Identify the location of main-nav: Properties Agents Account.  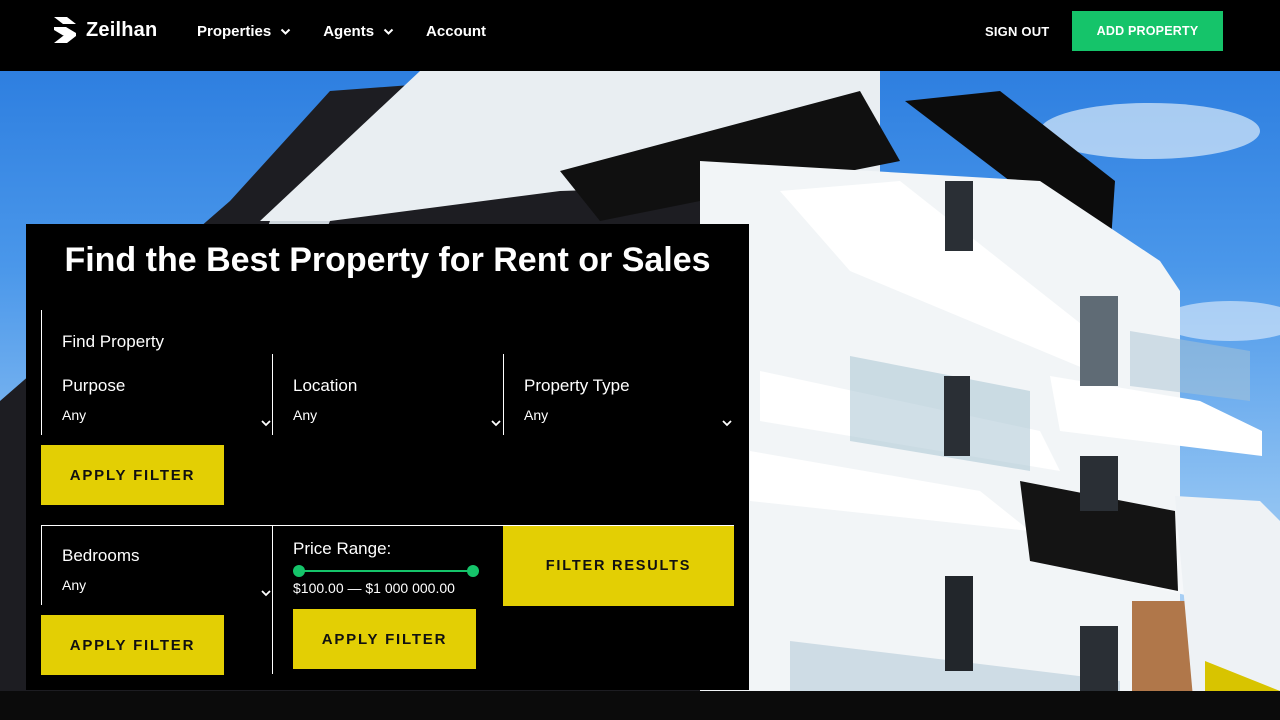
(357, 31).